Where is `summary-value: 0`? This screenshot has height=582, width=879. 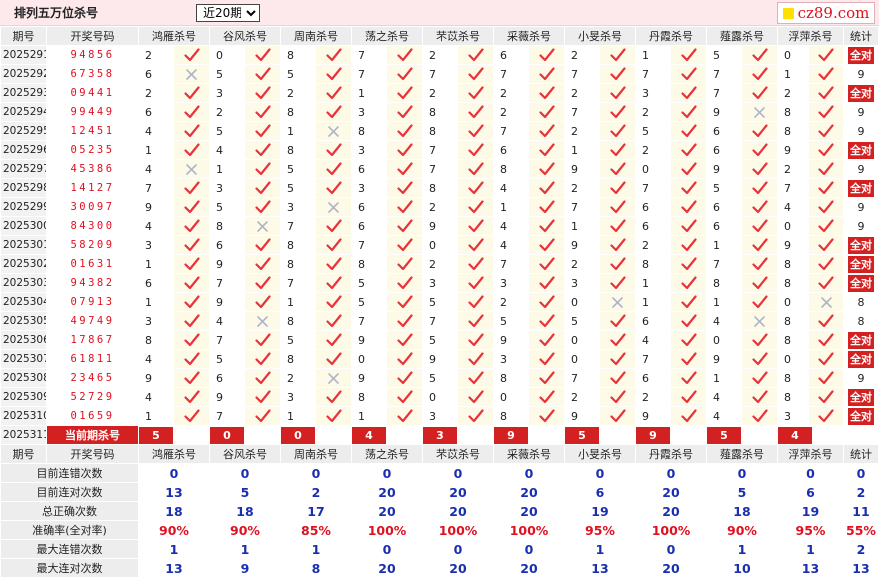 summary-value: 0 is located at coordinates (387, 473).